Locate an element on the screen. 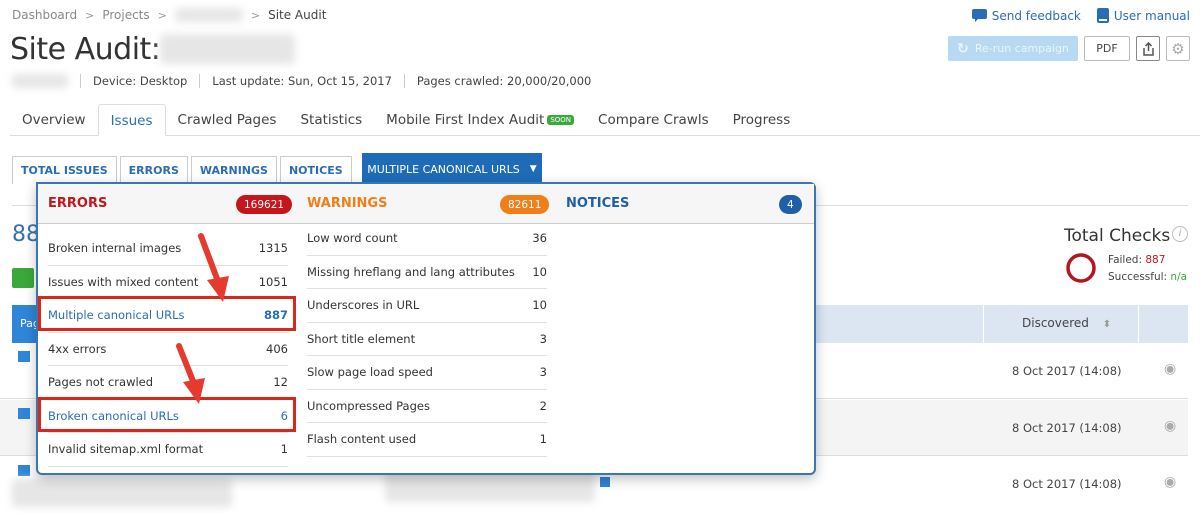  rerun-campaign-button: ↻ Re-run campaign is located at coordinates (1013, 48).